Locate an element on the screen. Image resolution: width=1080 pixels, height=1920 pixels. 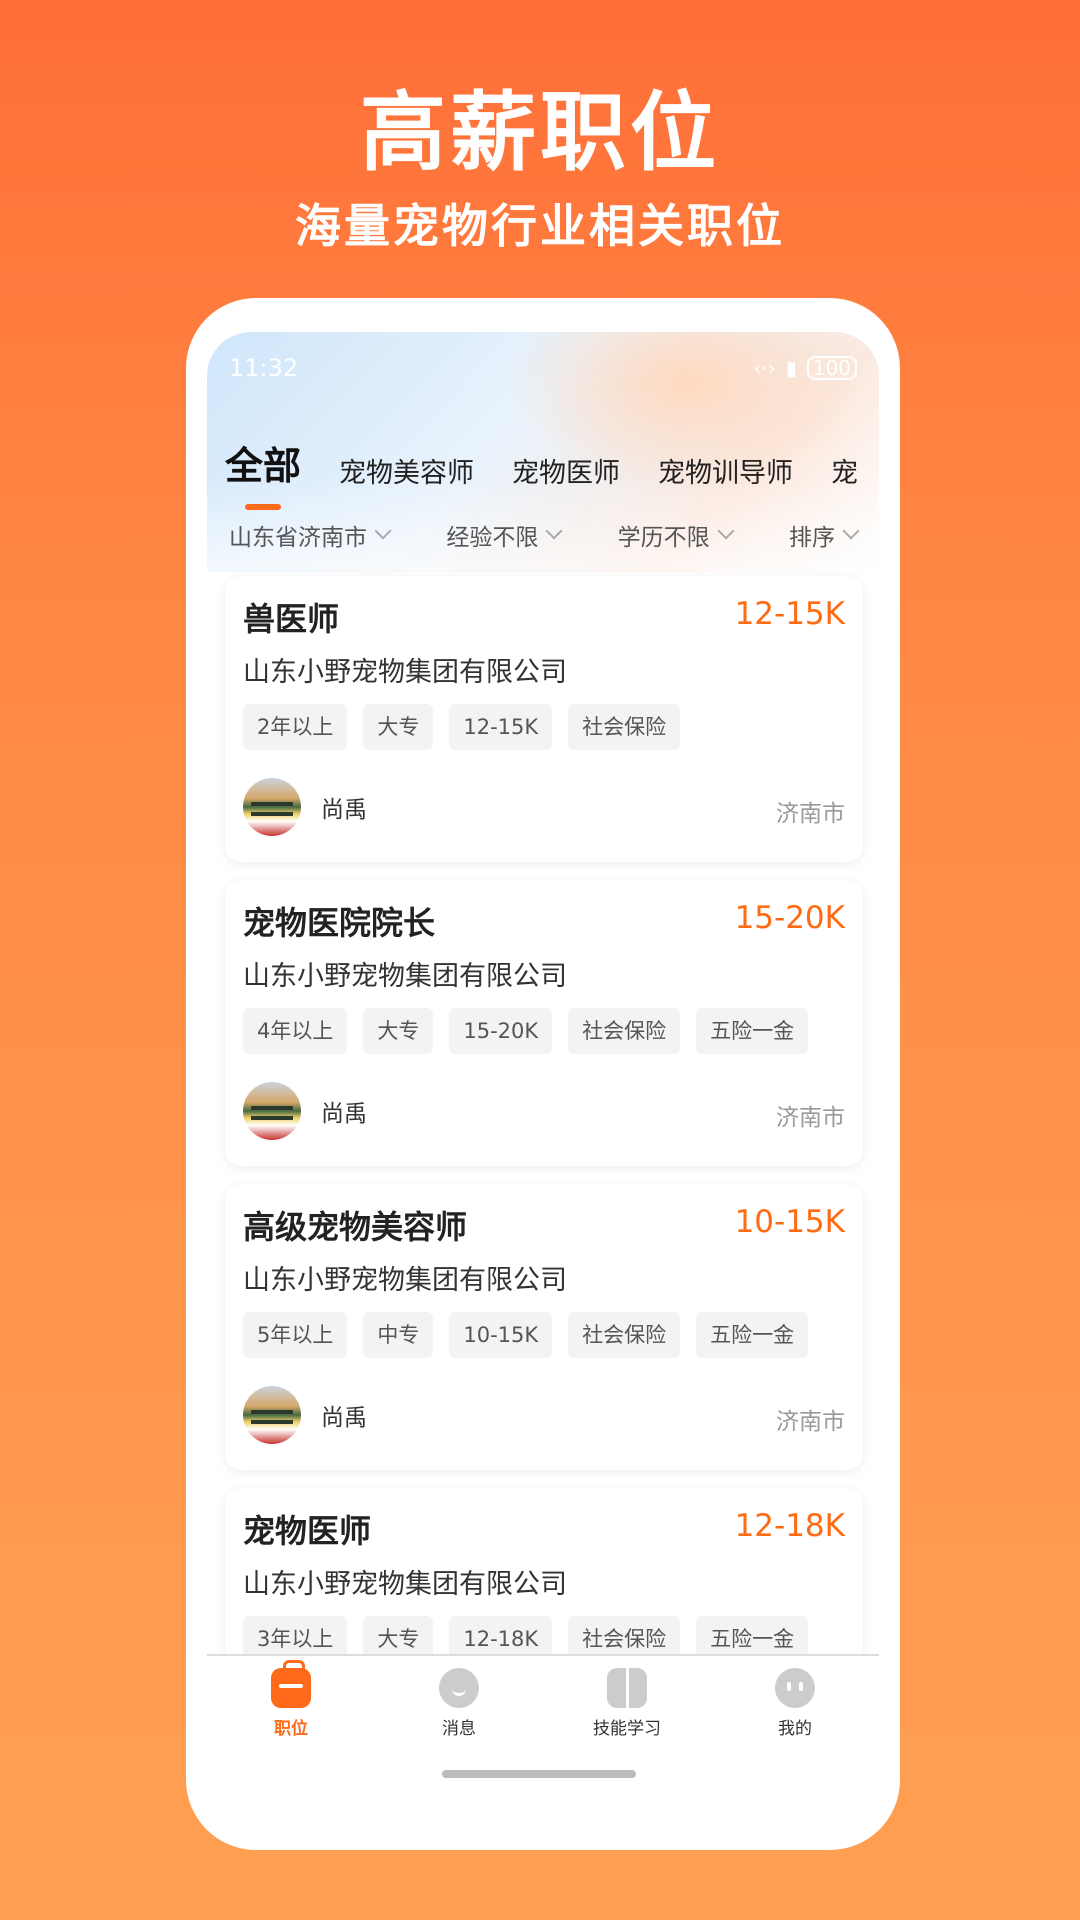
message-icon is located at coordinates (459, 1688).